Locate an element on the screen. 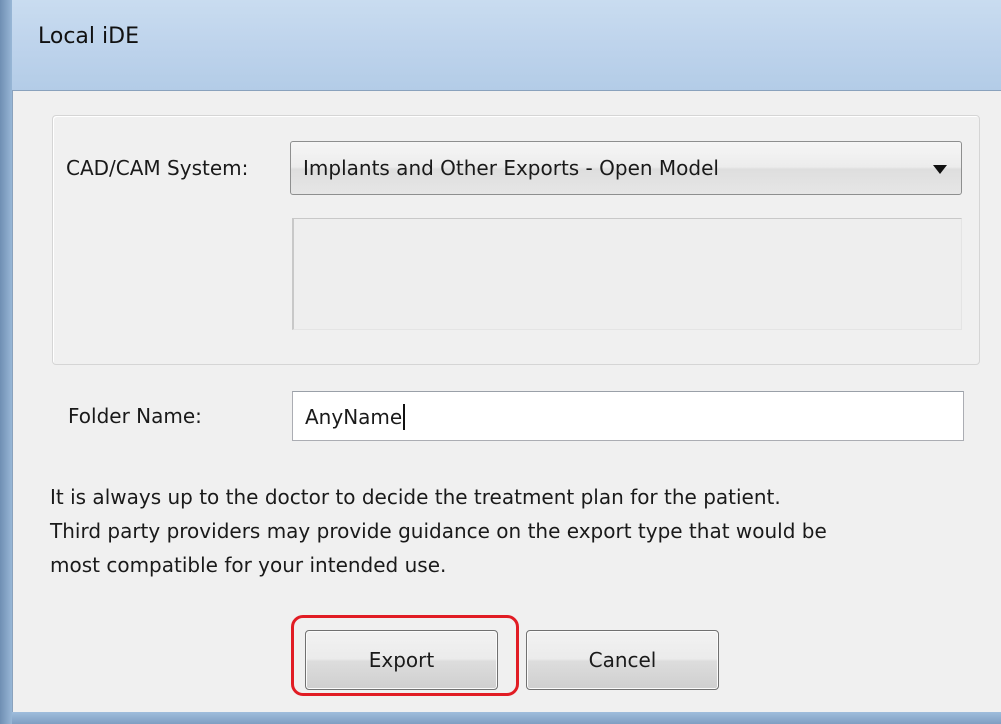 Image resolution: width=1001 pixels, height=724 pixels. folder-name-value: AnyName is located at coordinates (354, 417).